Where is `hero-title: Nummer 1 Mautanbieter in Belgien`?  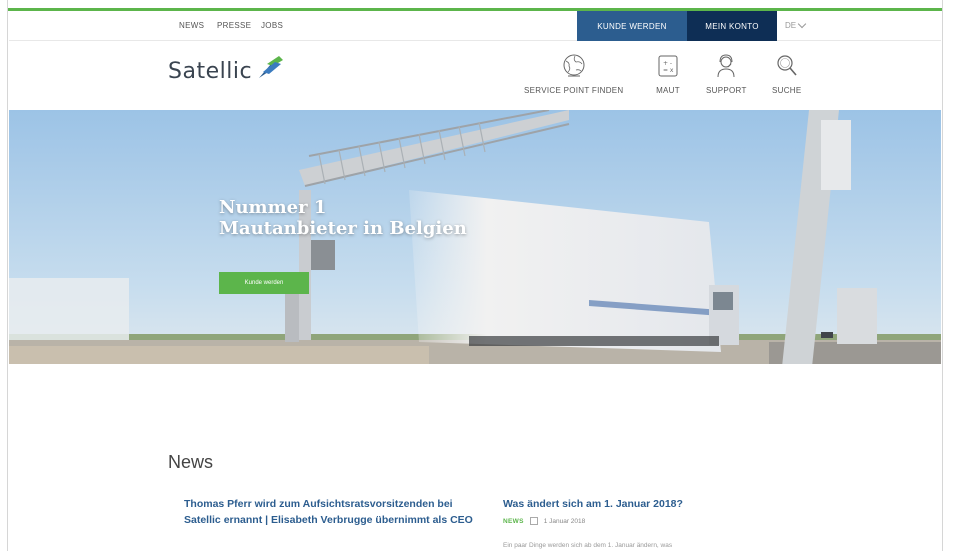
hero-title: Nummer 1 Mautanbieter in Belgien is located at coordinates (343, 218).